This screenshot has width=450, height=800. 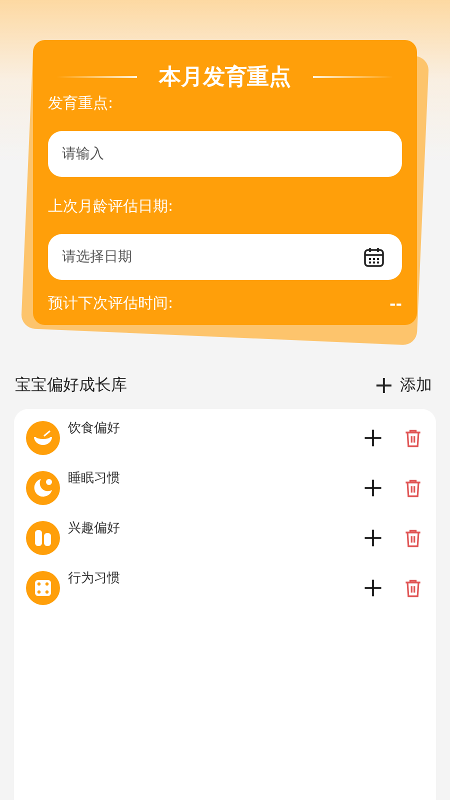 What do you see at coordinates (111, 206) in the screenshot?
I see `date-label: 上次月龄评估日期:` at bounding box center [111, 206].